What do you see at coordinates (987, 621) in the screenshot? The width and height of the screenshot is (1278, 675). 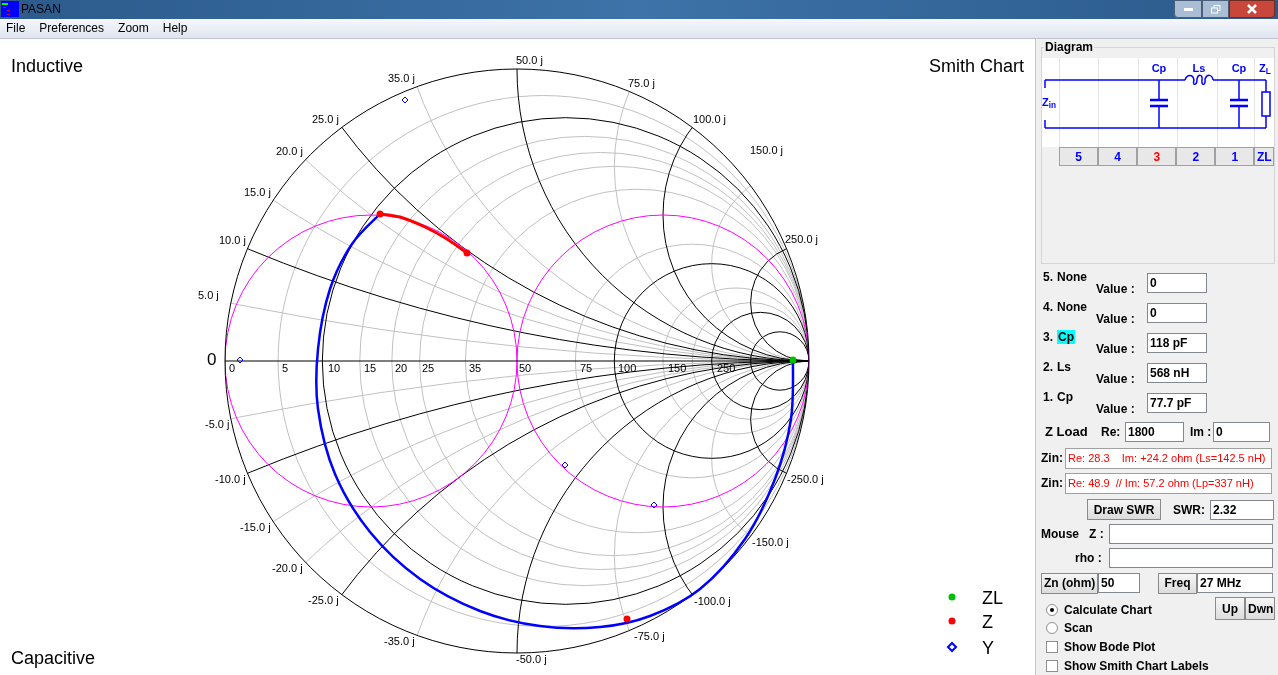 I see `legend-label: Z` at bounding box center [987, 621].